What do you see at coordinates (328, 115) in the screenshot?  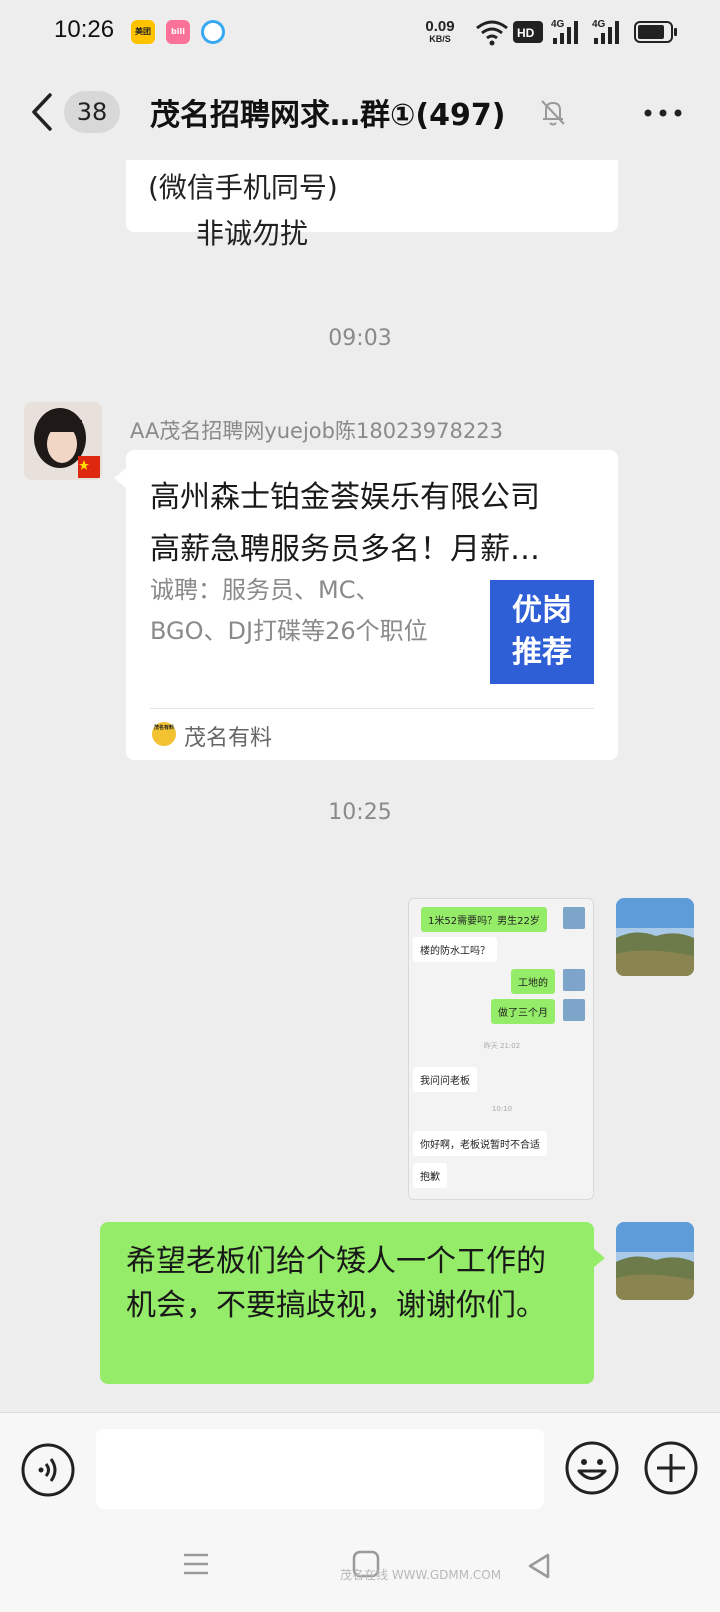 I see `chat-title: 茂名招聘网求…群①(497)` at bounding box center [328, 115].